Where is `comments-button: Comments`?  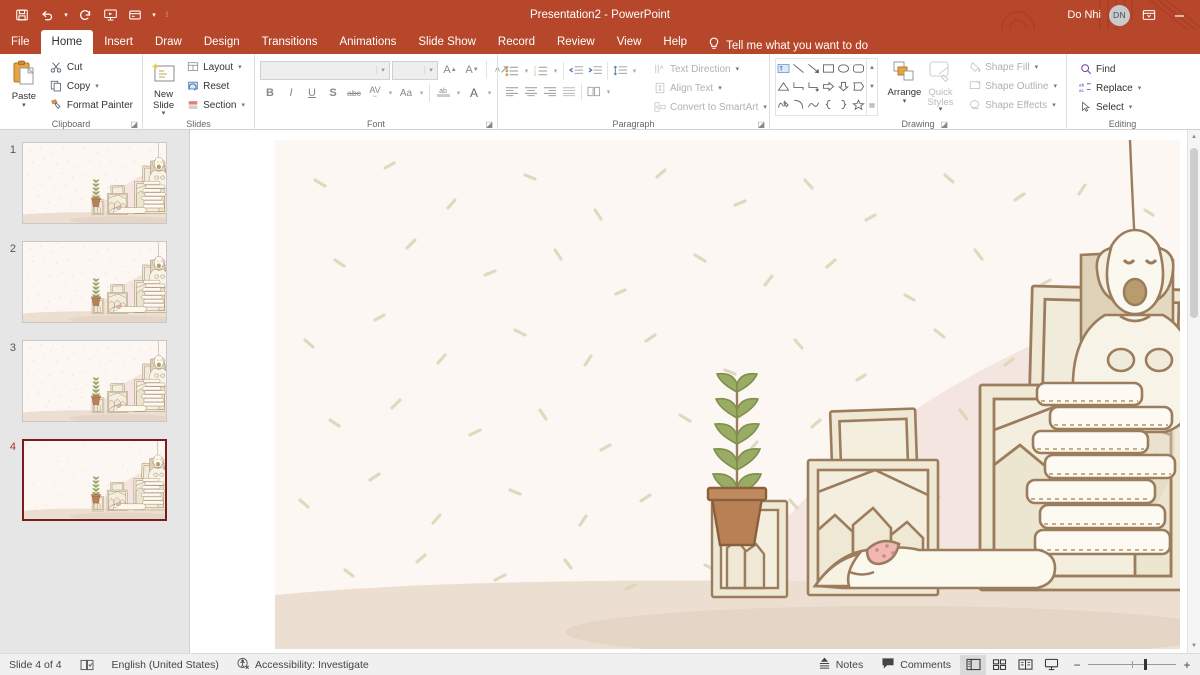 comments-button: Comments is located at coordinates (916, 664).